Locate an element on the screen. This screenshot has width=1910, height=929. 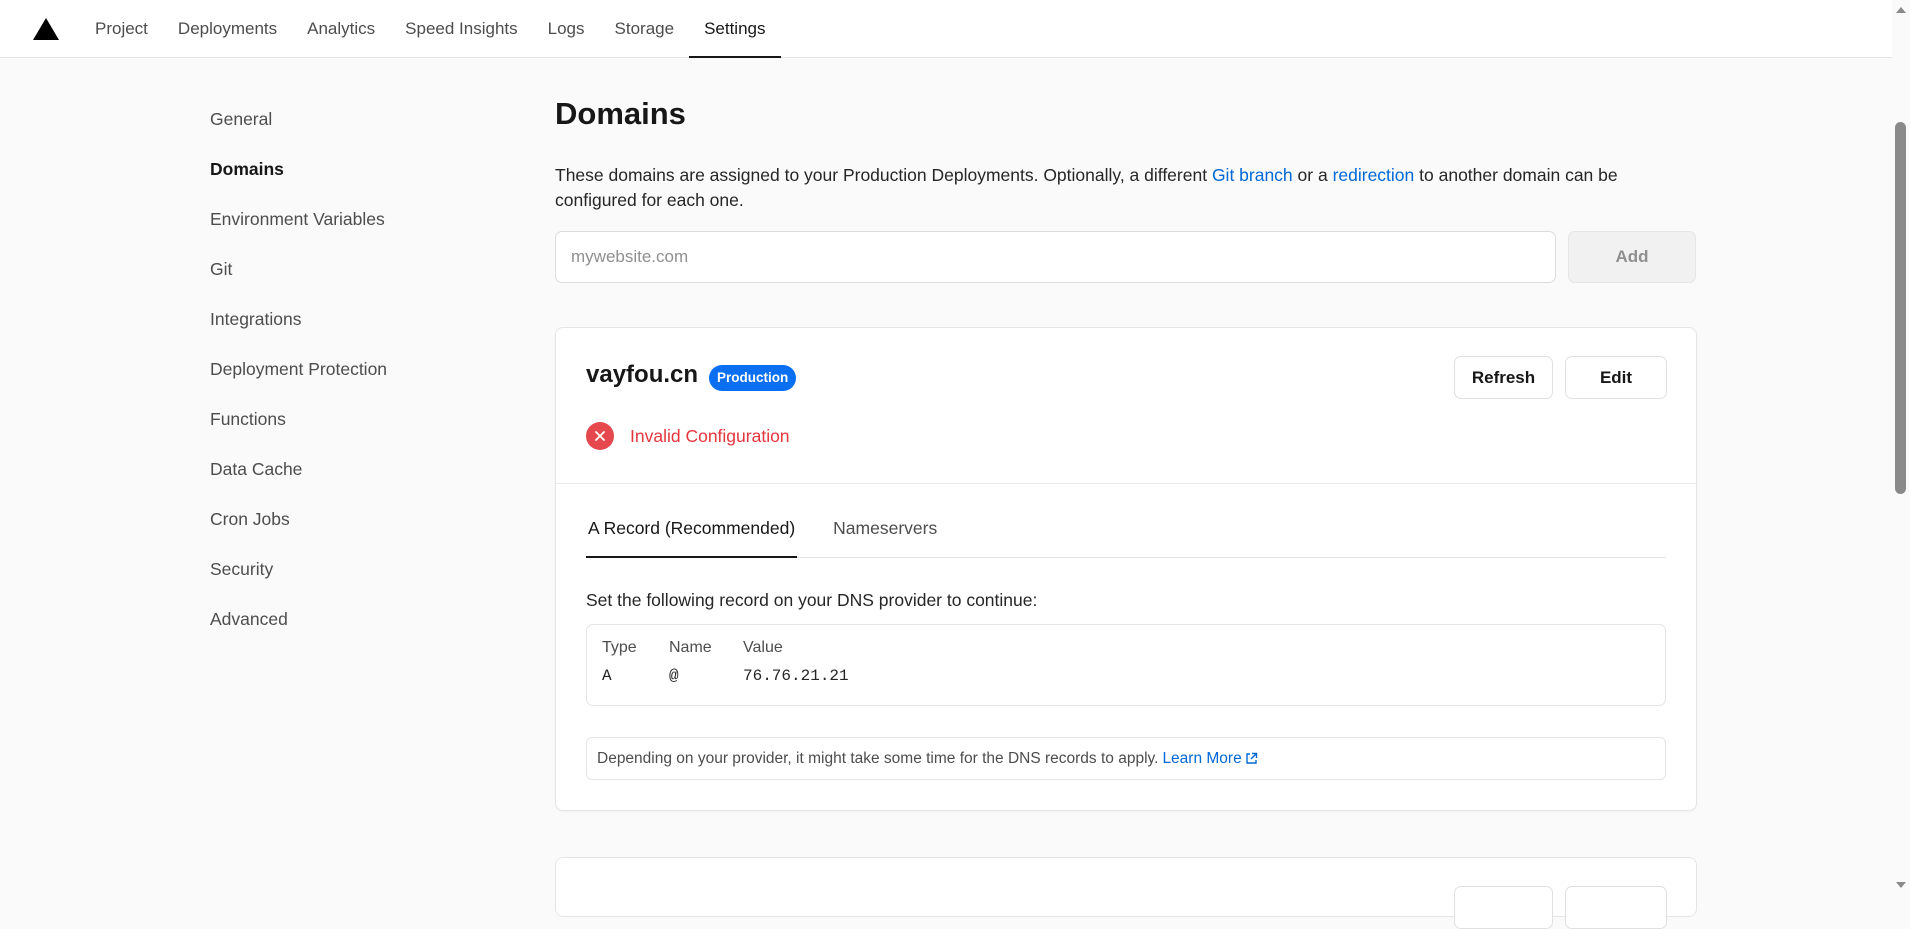
external-link-icon is located at coordinates (1251, 758).